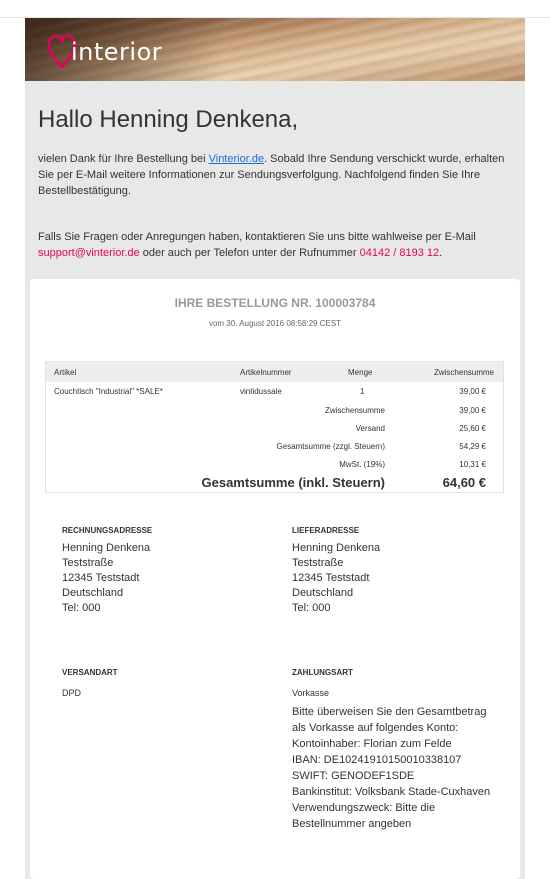 The height and width of the screenshot is (879, 550). Describe the element at coordinates (65, 372) in the screenshot. I see `col-article: Artikel` at that location.